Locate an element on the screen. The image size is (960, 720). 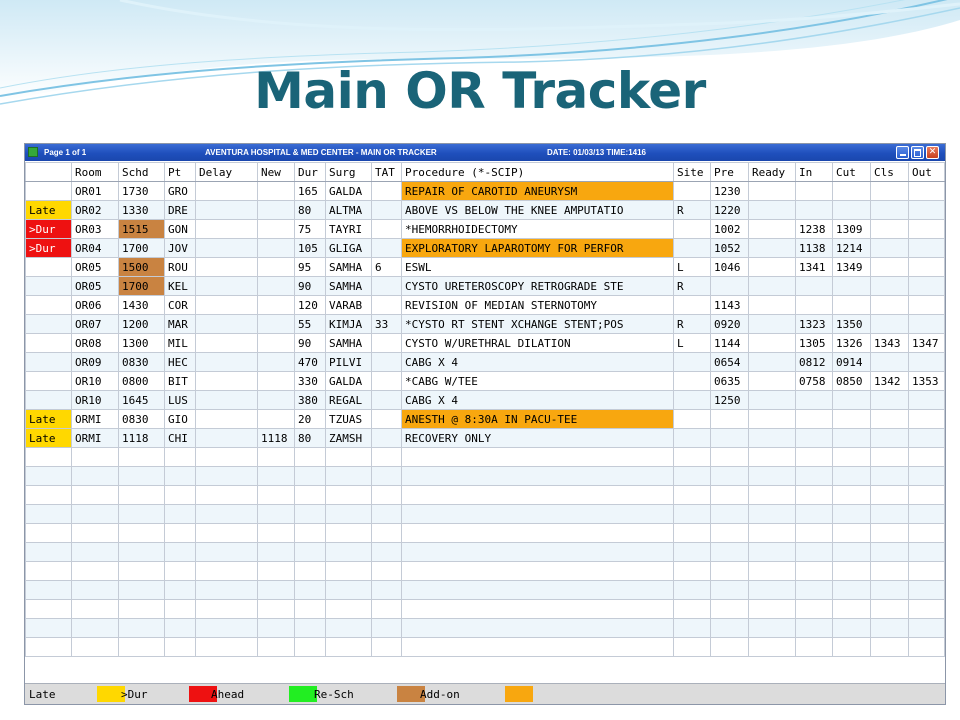
cell-schd is located at coordinates (141, 647).